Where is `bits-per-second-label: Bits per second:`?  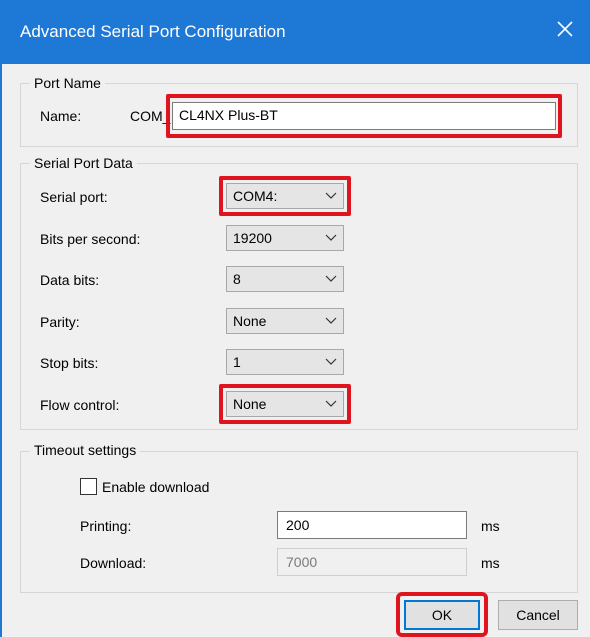
bits-per-second-label: Bits per second: is located at coordinates (90, 239).